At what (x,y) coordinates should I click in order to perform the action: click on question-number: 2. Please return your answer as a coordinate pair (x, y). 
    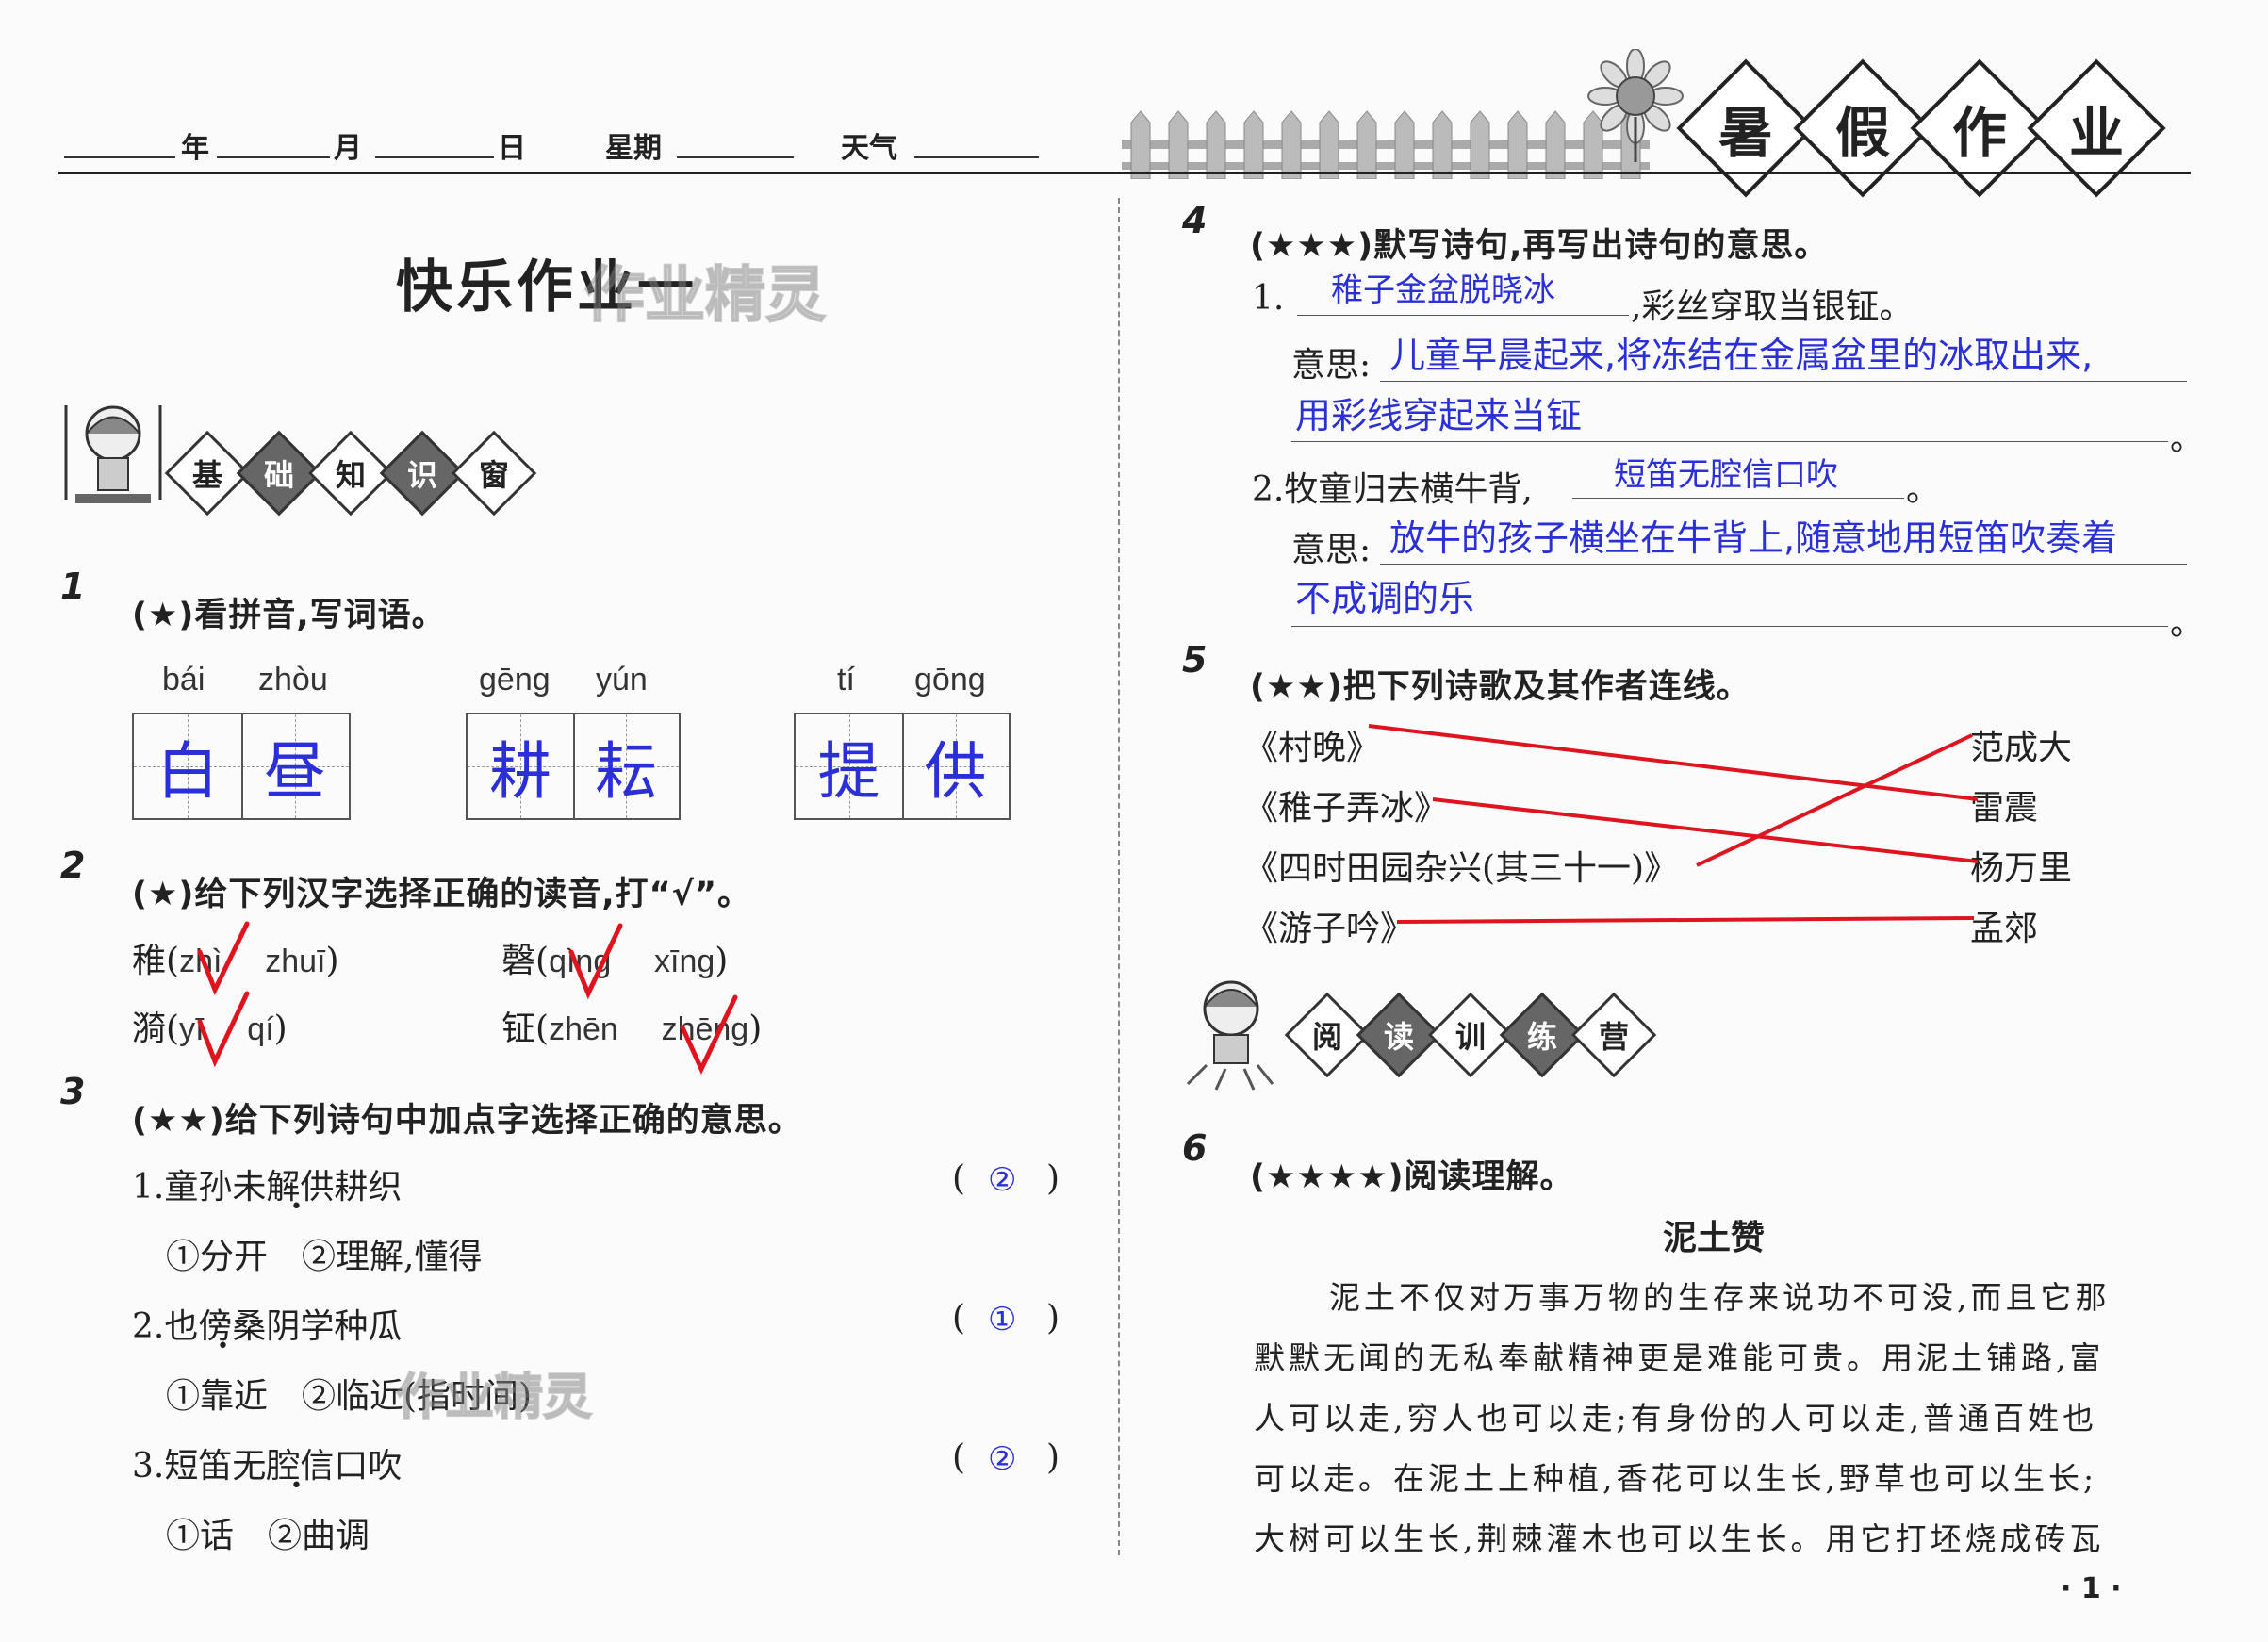
    Looking at the image, I should click on (73, 865).